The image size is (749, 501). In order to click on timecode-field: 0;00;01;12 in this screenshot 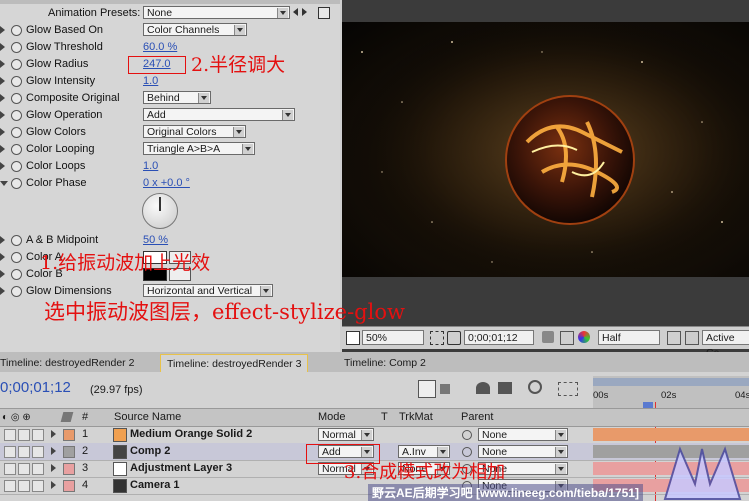, I will do `click(499, 337)`.